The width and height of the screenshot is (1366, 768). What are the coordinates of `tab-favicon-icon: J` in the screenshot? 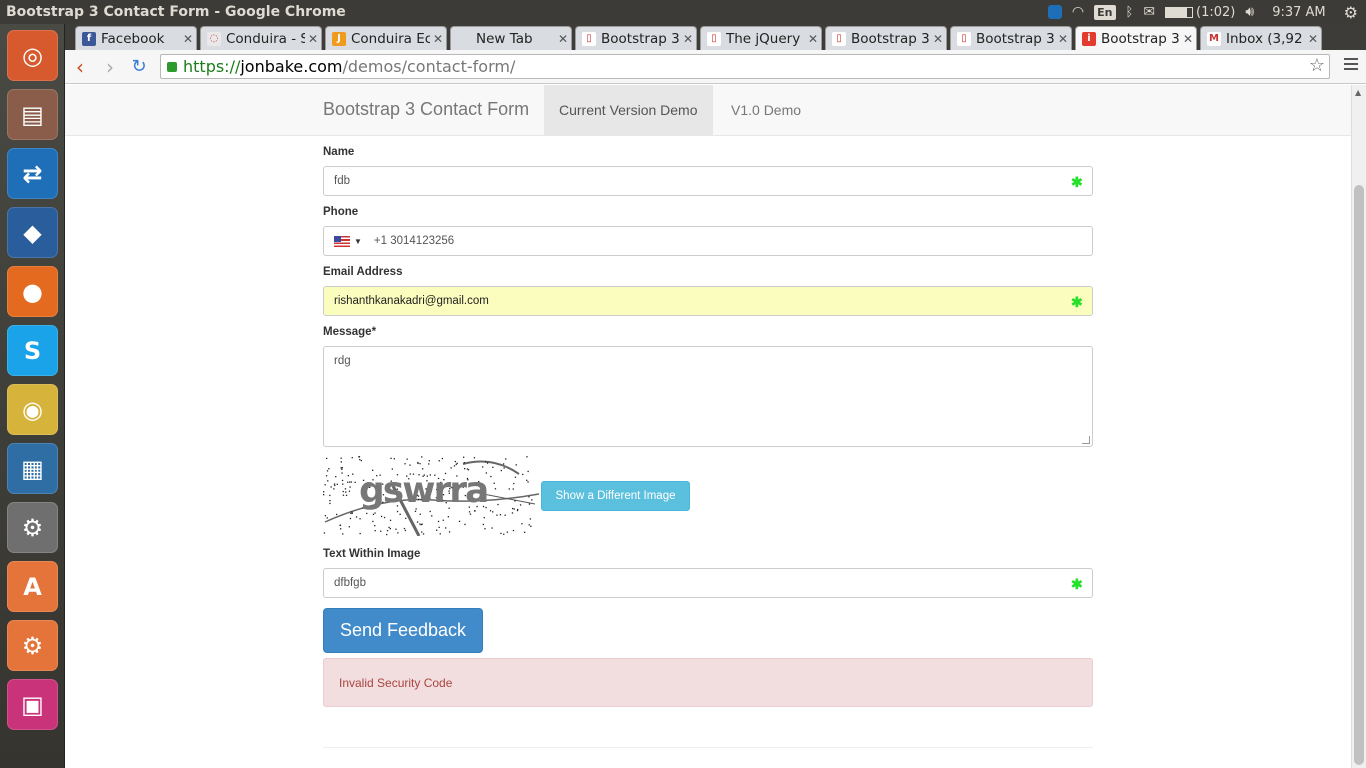 It's located at (339, 38).